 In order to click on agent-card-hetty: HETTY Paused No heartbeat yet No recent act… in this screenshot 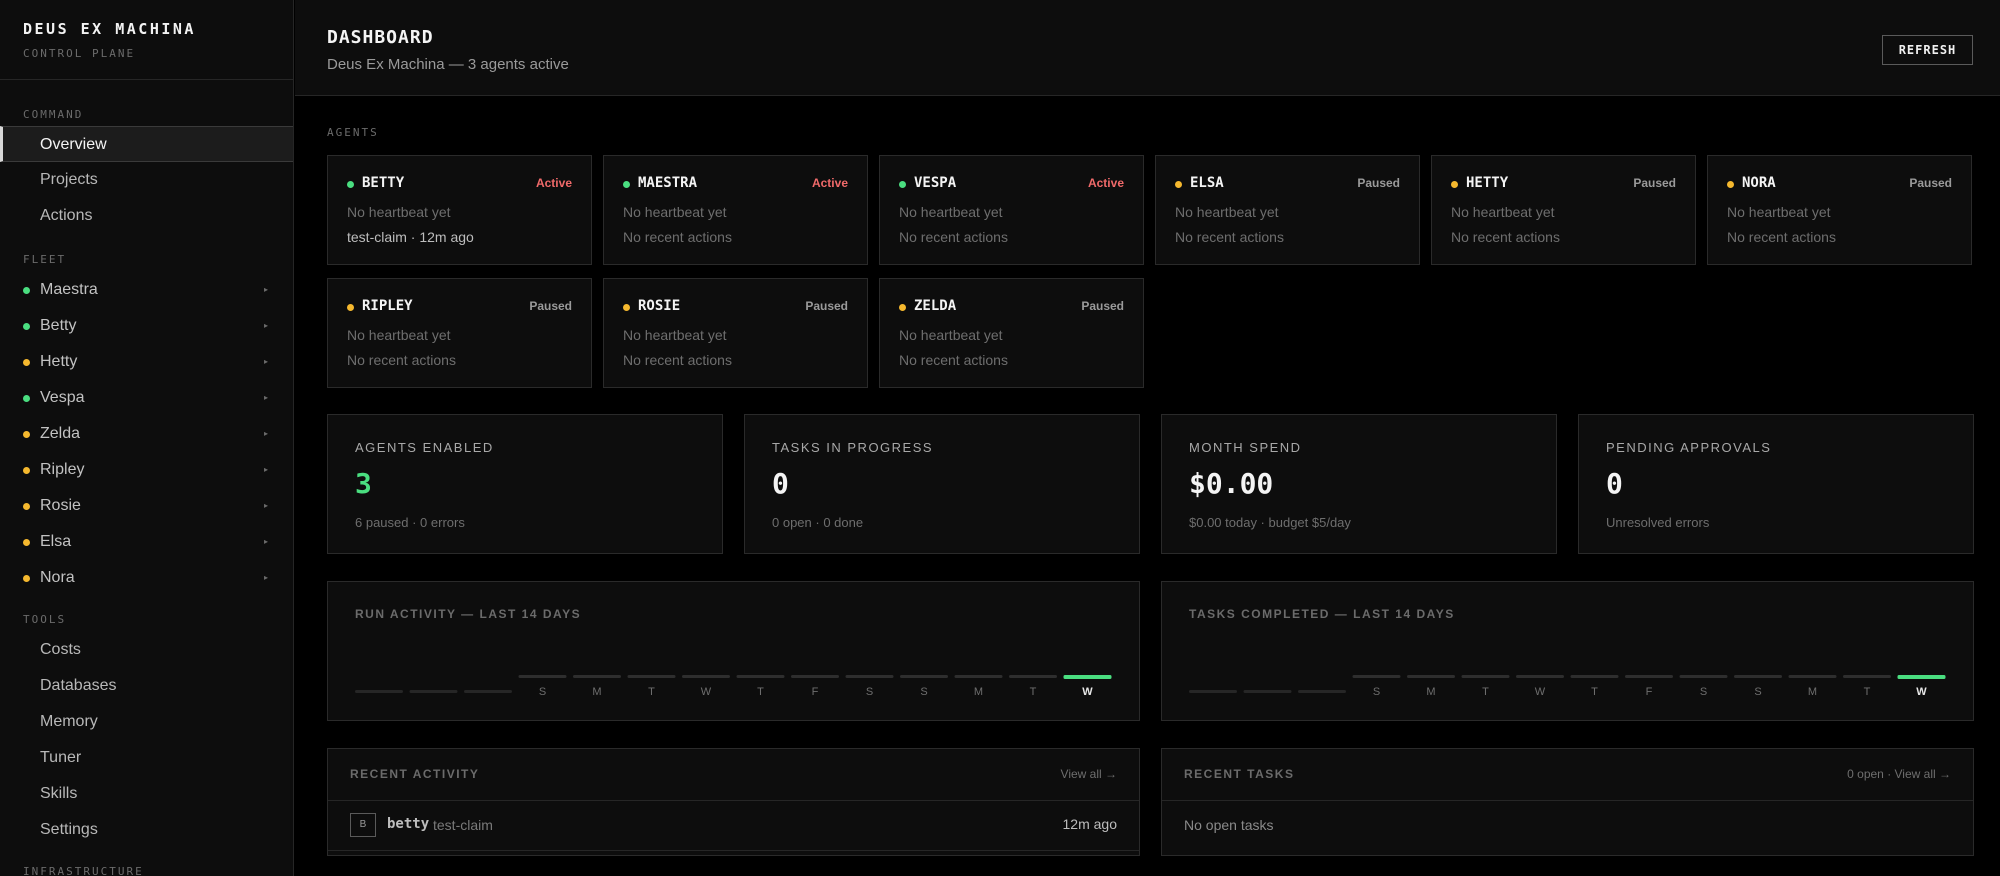, I will do `click(1563, 210)`.